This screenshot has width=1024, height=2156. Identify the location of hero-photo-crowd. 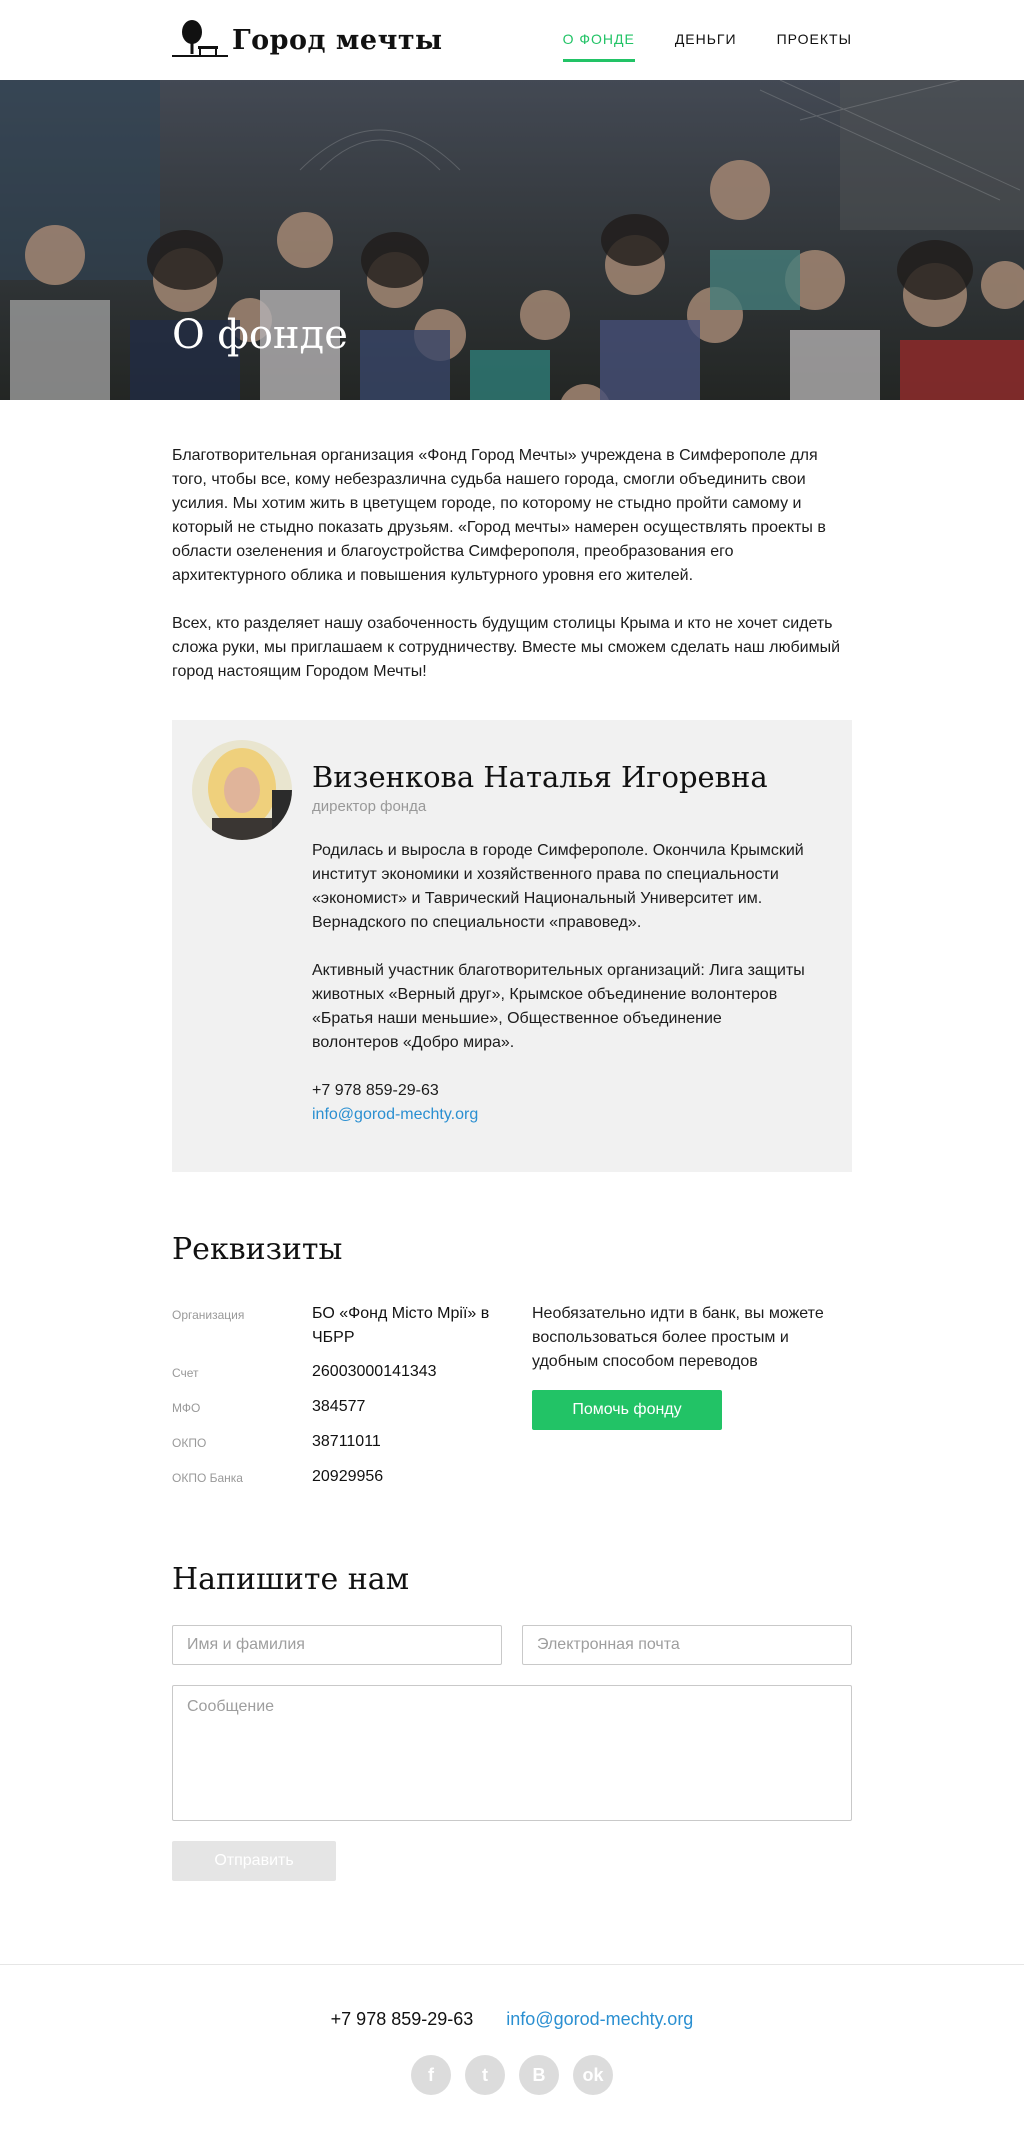
(512, 240).